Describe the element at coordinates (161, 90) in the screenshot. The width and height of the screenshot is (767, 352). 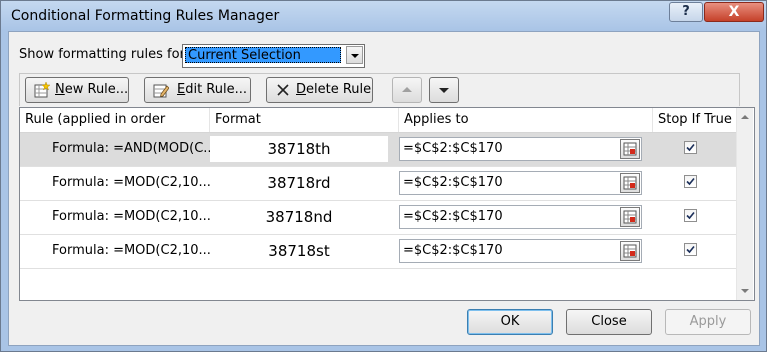
I see `edit-rule-icon` at that location.